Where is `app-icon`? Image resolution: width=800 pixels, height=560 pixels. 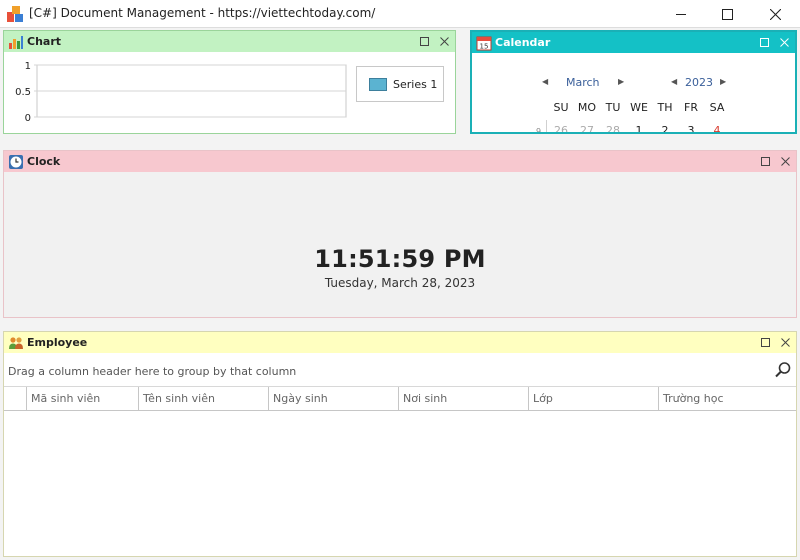
app-icon is located at coordinates (15, 14).